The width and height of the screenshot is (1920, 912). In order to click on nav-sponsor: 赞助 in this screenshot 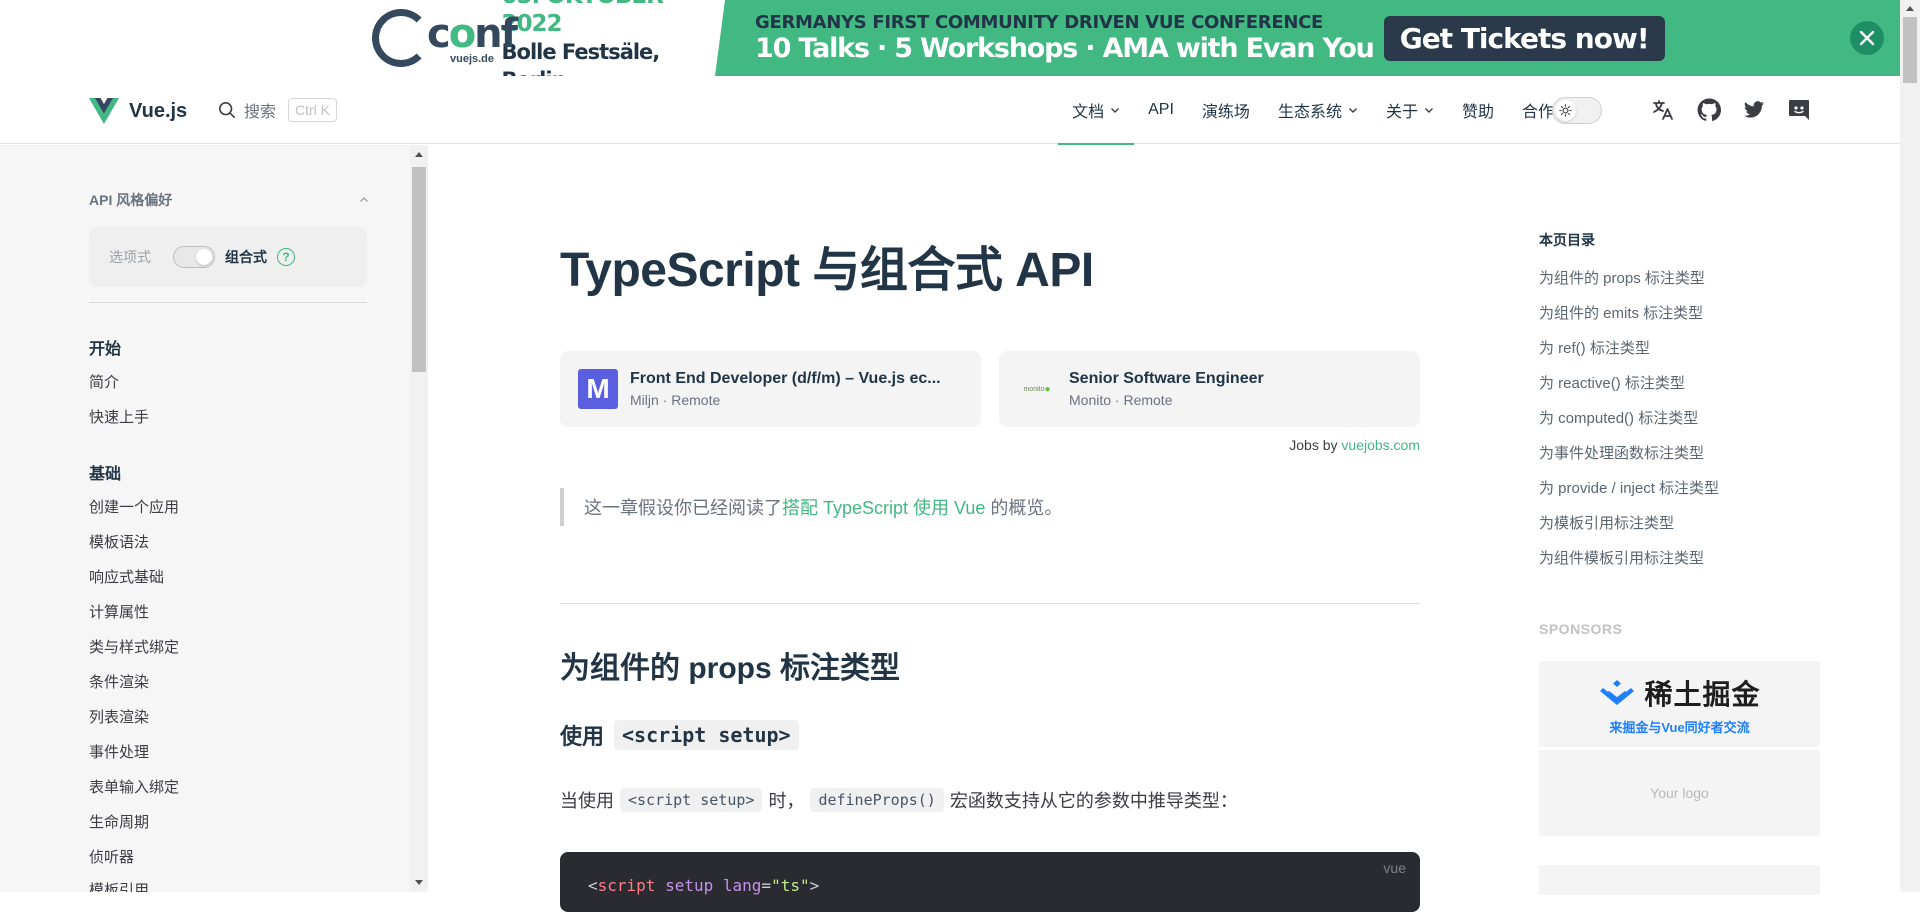, I will do `click(1478, 110)`.